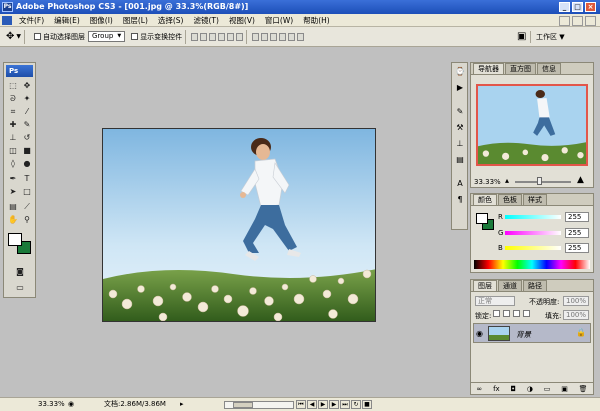 The height and width of the screenshot is (411, 600). What do you see at coordinates (171, 20) in the screenshot?
I see `menu-select: 选择(S)` at bounding box center [171, 20].